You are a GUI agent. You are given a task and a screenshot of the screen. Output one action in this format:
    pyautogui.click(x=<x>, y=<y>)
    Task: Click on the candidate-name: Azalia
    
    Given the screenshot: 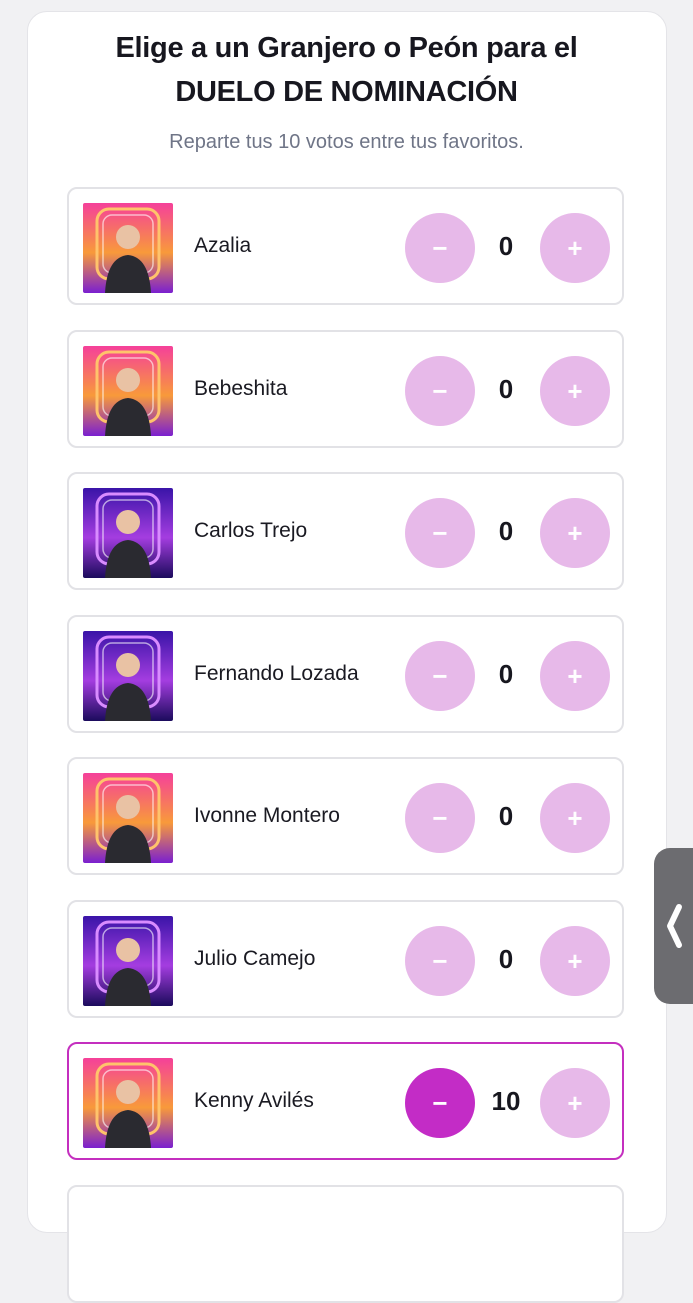 What is the action you would take?
    pyautogui.click(x=223, y=245)
    